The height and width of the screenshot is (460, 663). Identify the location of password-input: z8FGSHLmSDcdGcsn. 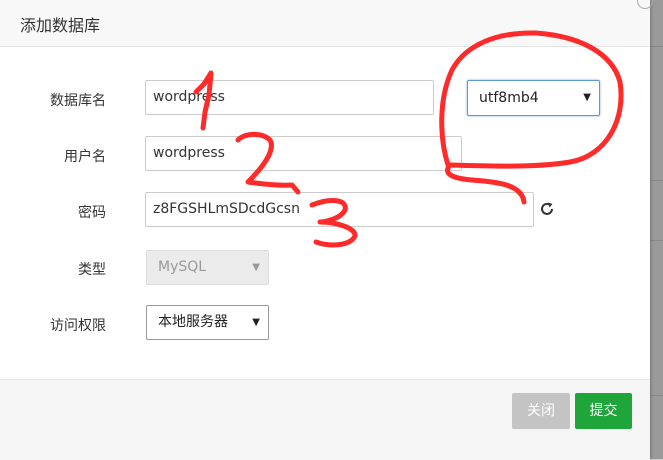
(339, 209).